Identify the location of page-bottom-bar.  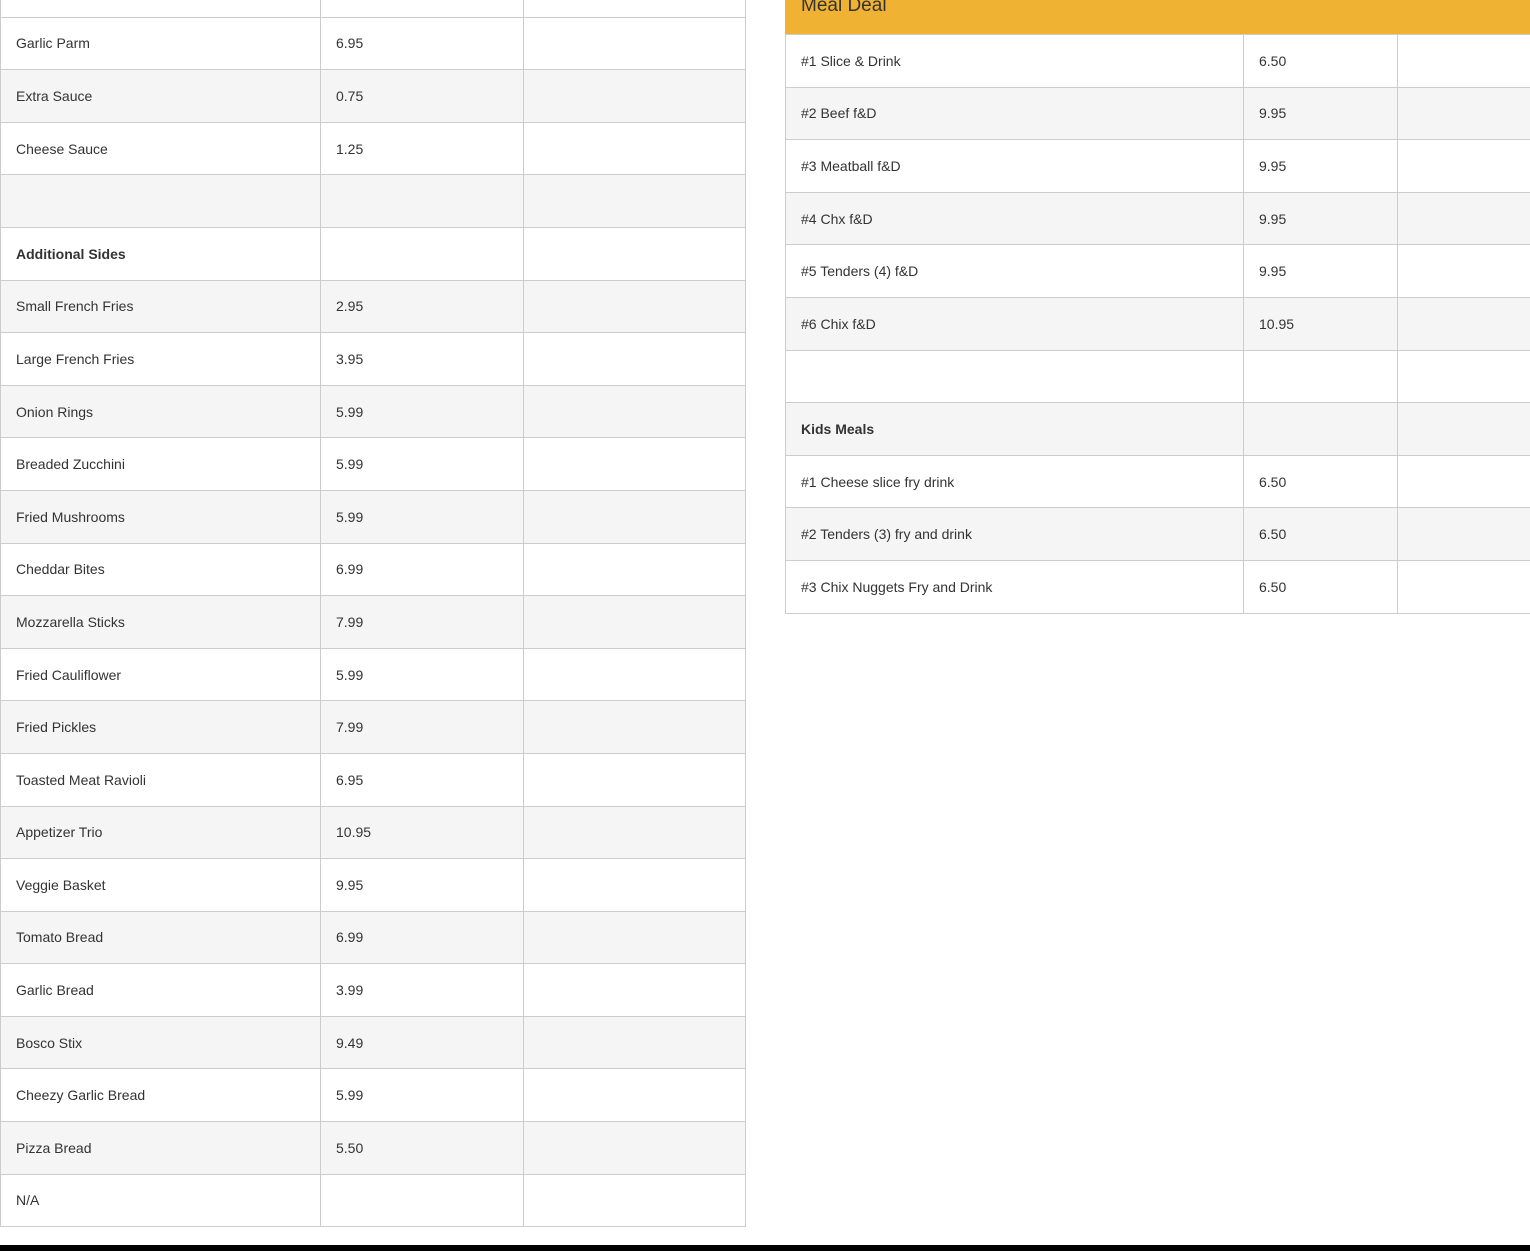
(765, 1248).